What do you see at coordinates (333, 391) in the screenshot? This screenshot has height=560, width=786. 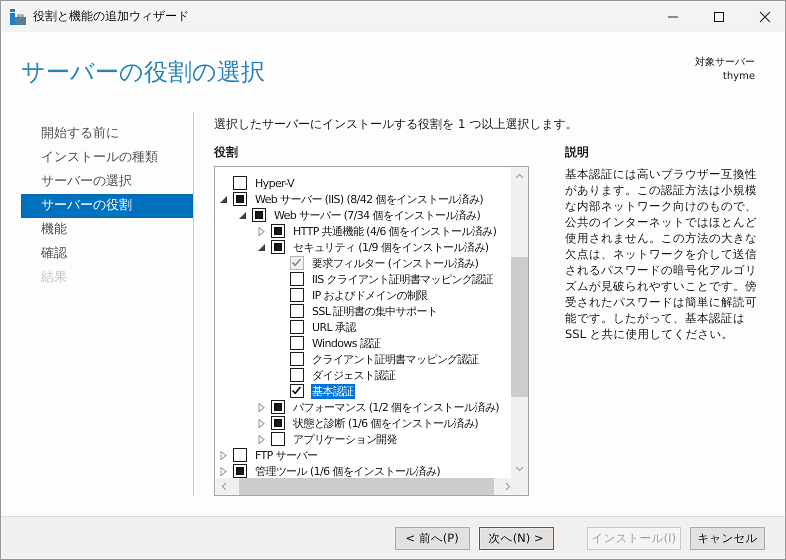 I see `role-label: 基本認証` at bounding box center [333, 391].